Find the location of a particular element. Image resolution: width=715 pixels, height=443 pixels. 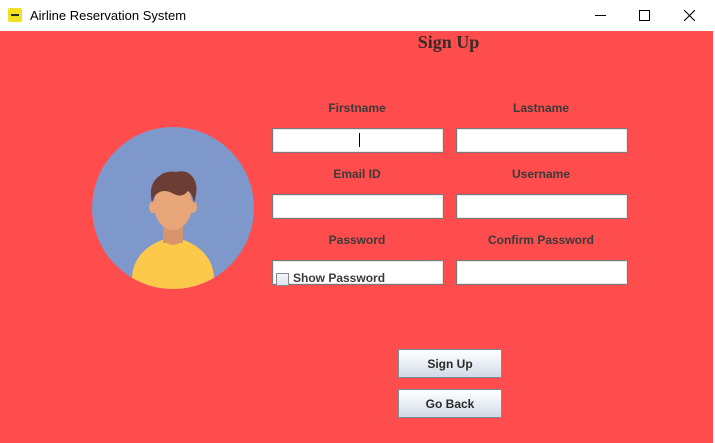

page-title: Sign Up is located at coordinates (448, 42).